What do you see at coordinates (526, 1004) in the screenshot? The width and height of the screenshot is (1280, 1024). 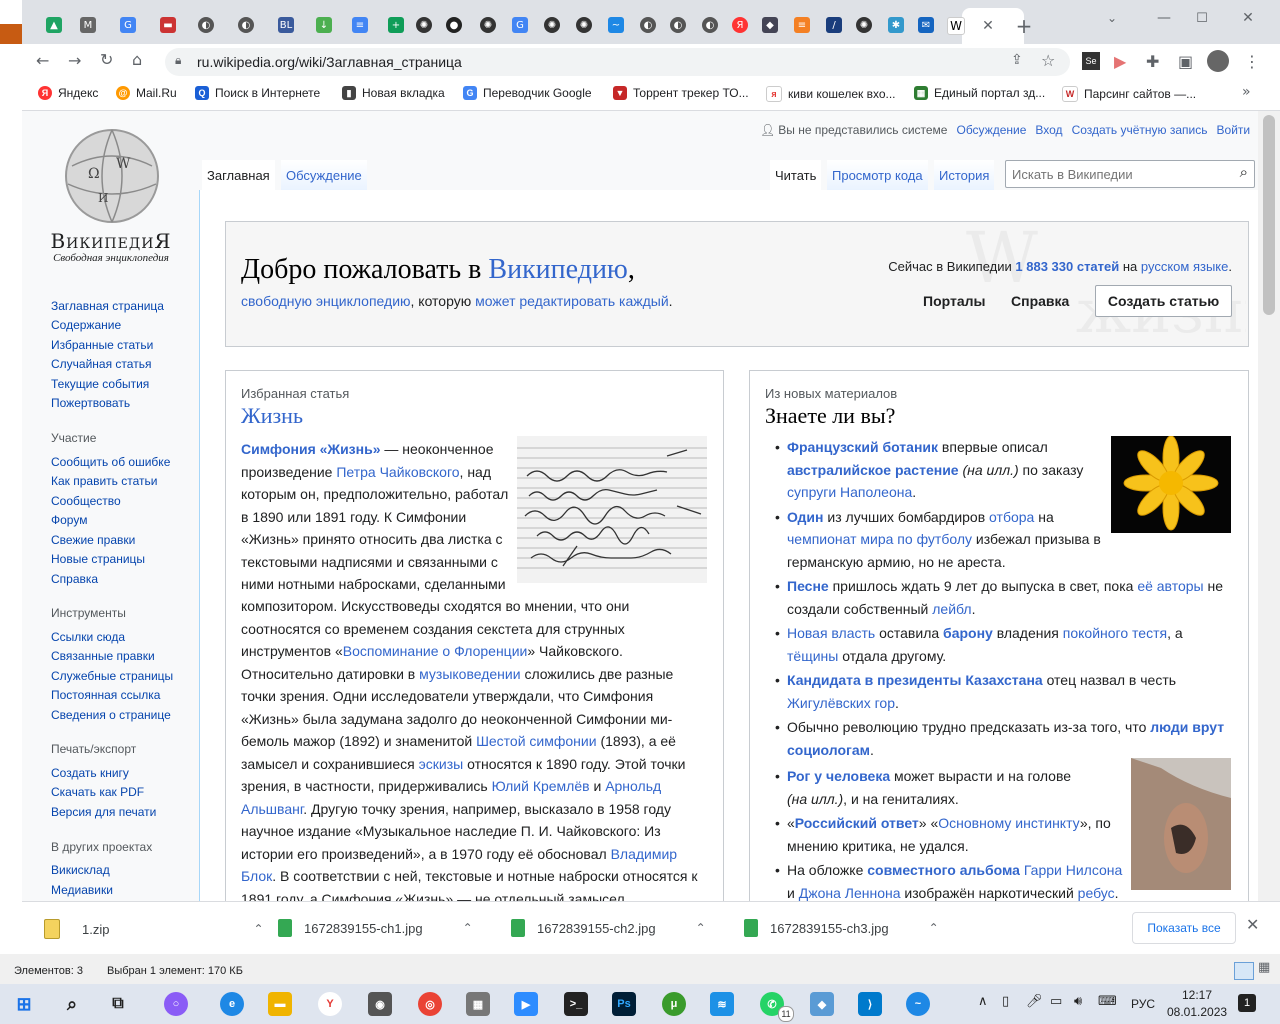 I see `zoom-icon: ▶` at bounding box center [526, 1004].